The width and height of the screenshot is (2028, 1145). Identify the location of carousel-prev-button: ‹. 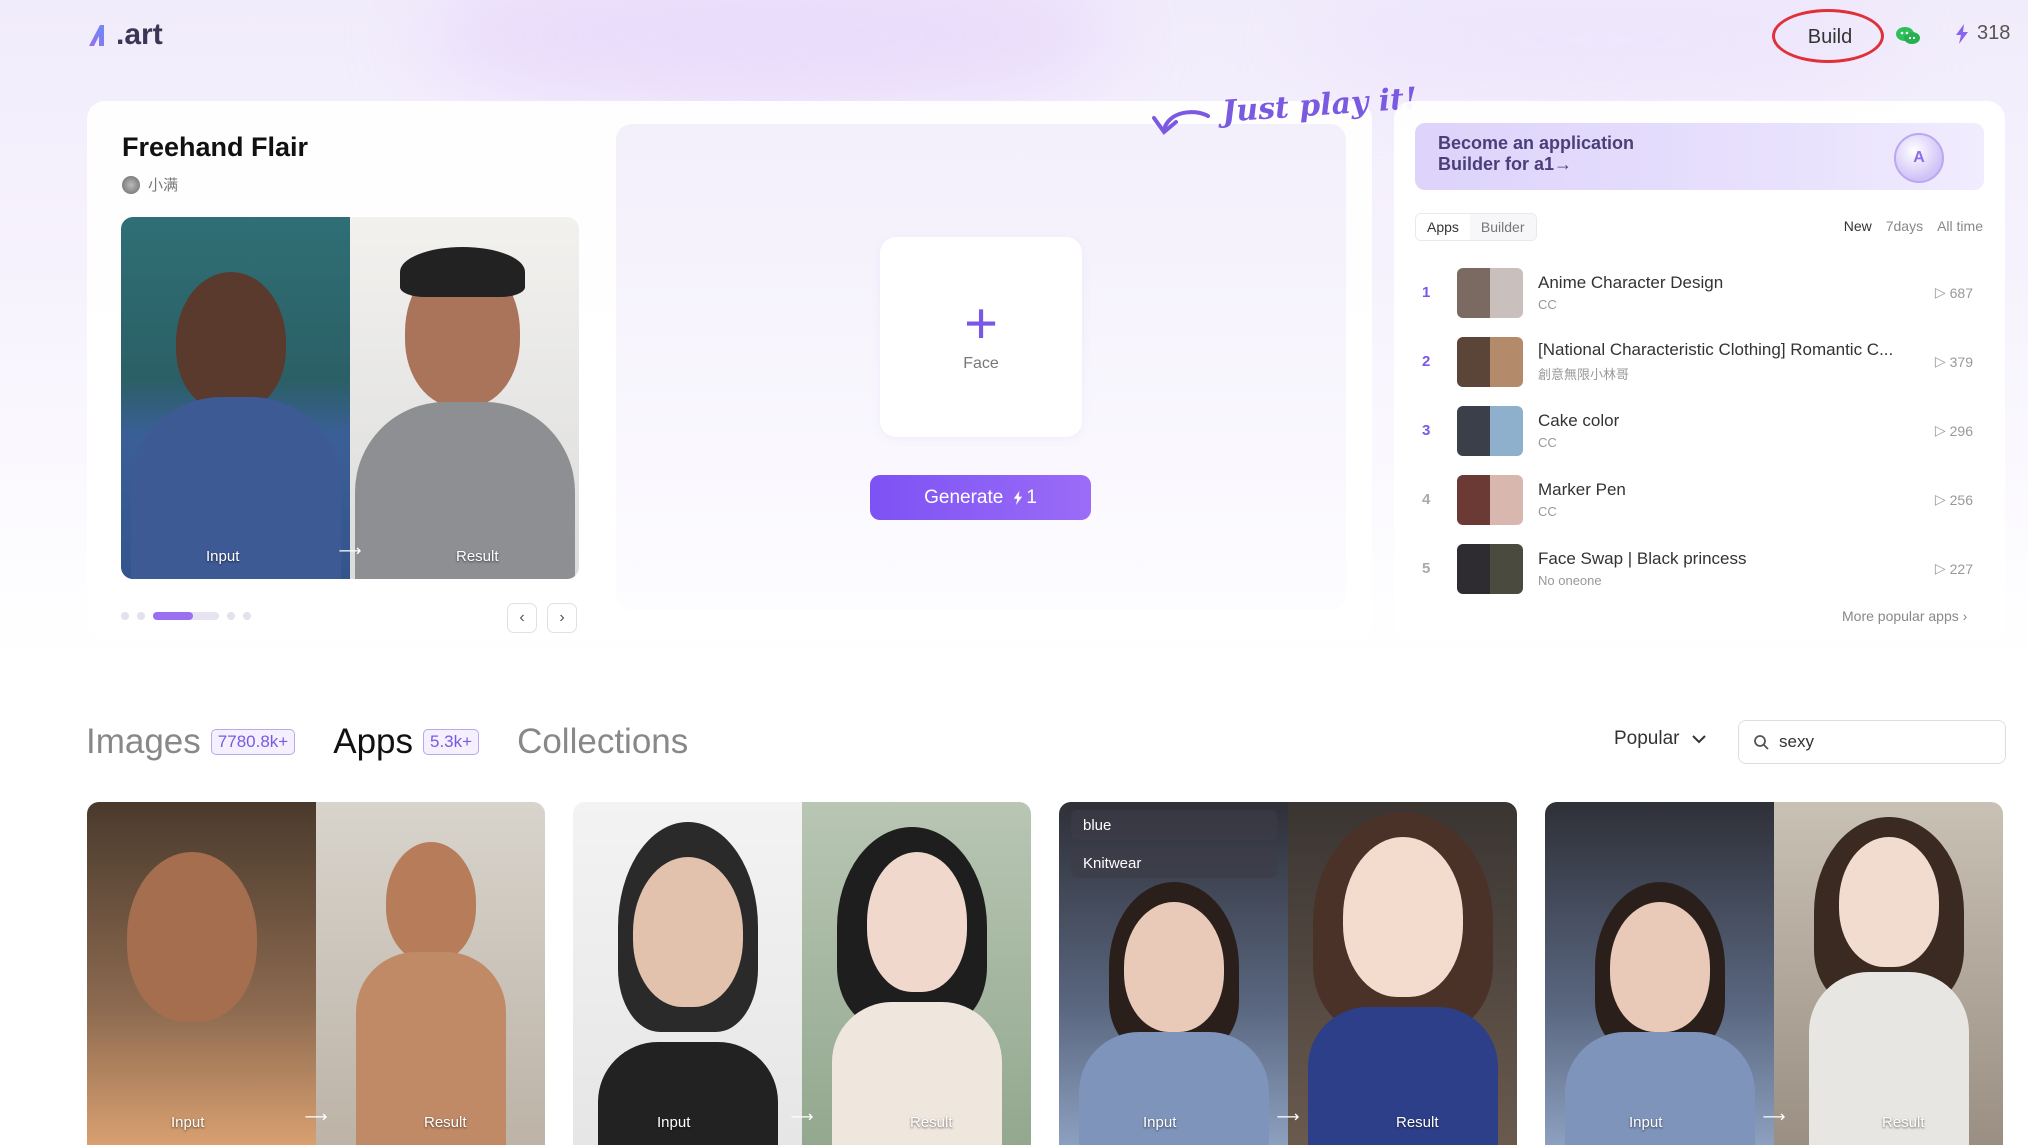
(522, 618).